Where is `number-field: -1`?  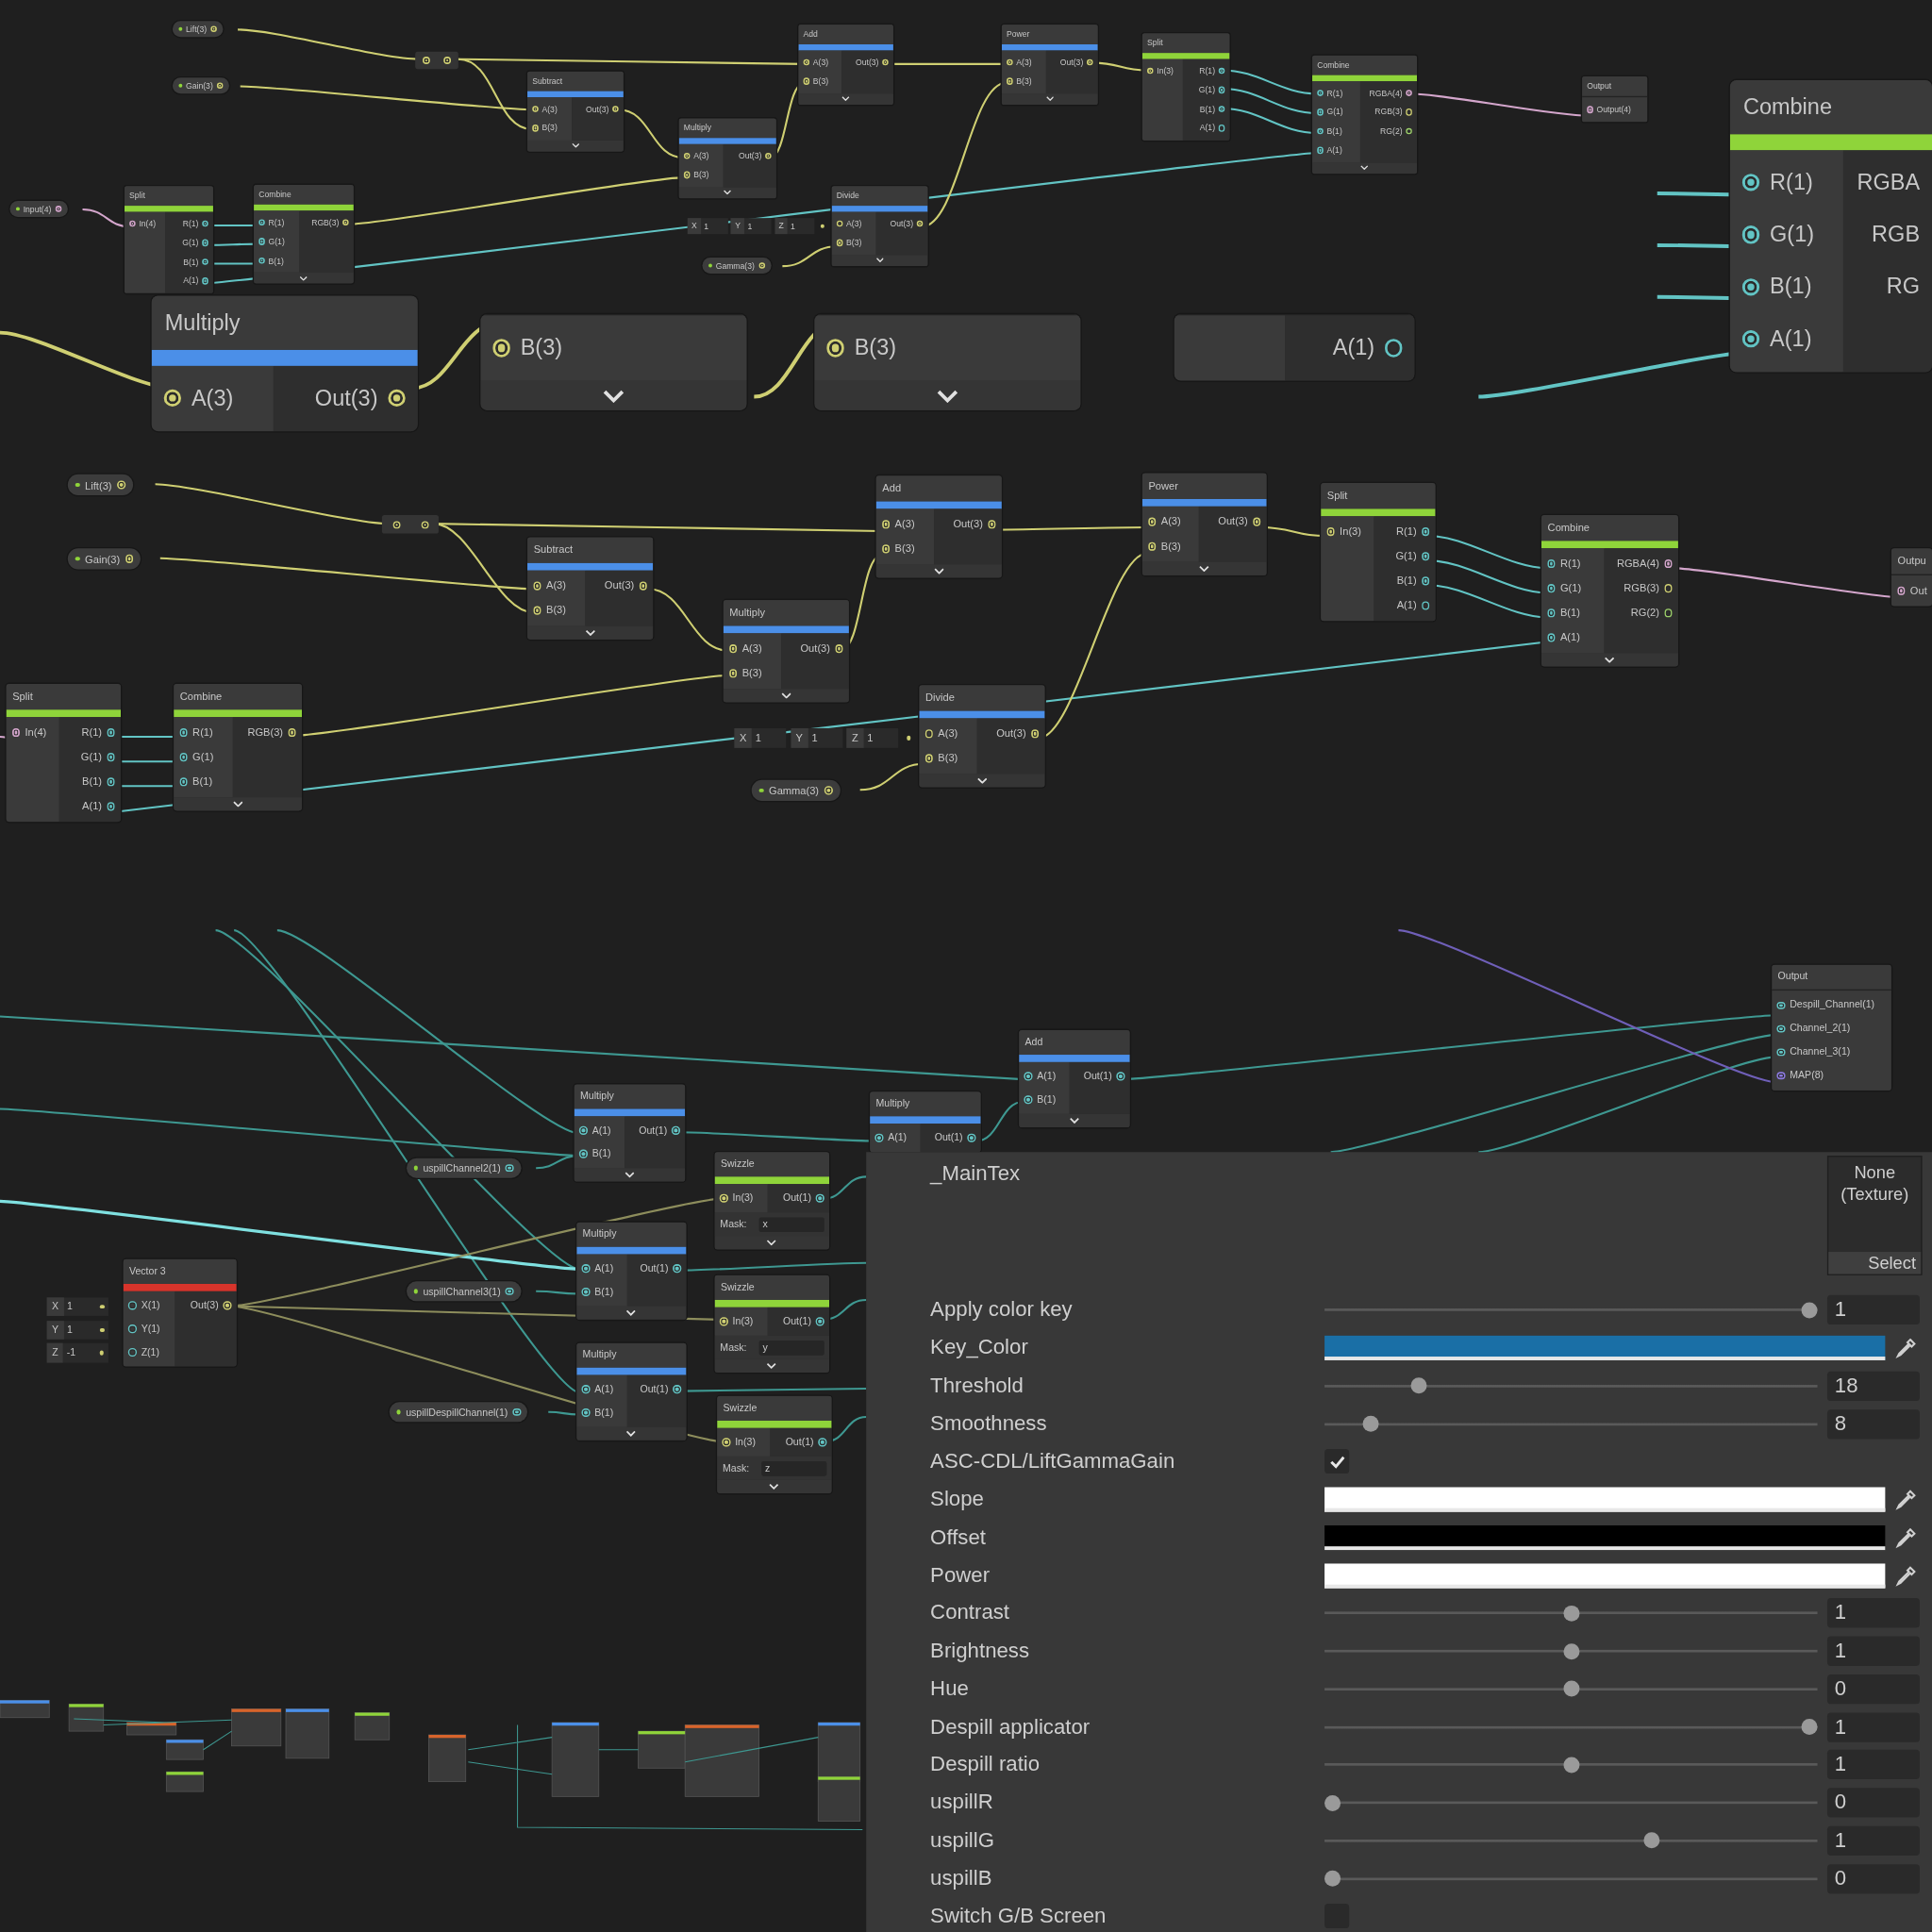 number-field: -1 is located at coordinates (79, 1353).